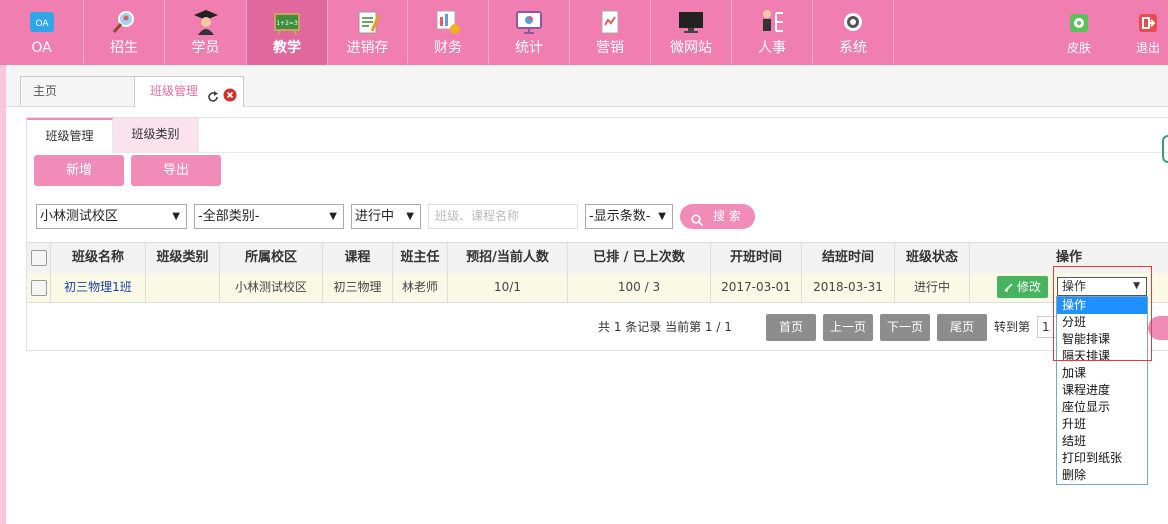 The width and height of the screenshot is (1168, 524). Describe the element at coordinates (98, 287) in the screenshot. I see `class-name-link: 初三物理1班` at that location.